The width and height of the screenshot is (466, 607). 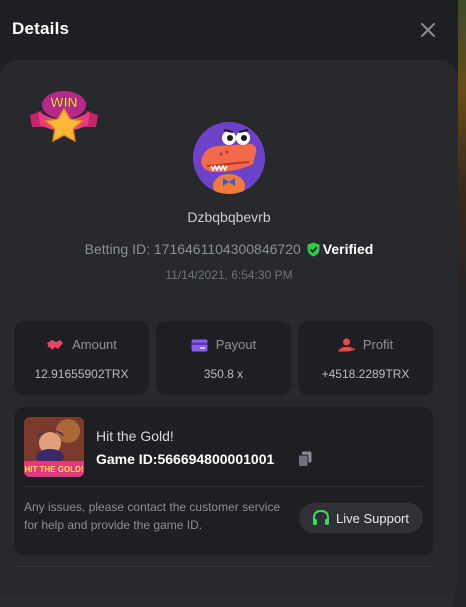 I want to click on live-support-button: Live Support, so click(x=361, y=518).